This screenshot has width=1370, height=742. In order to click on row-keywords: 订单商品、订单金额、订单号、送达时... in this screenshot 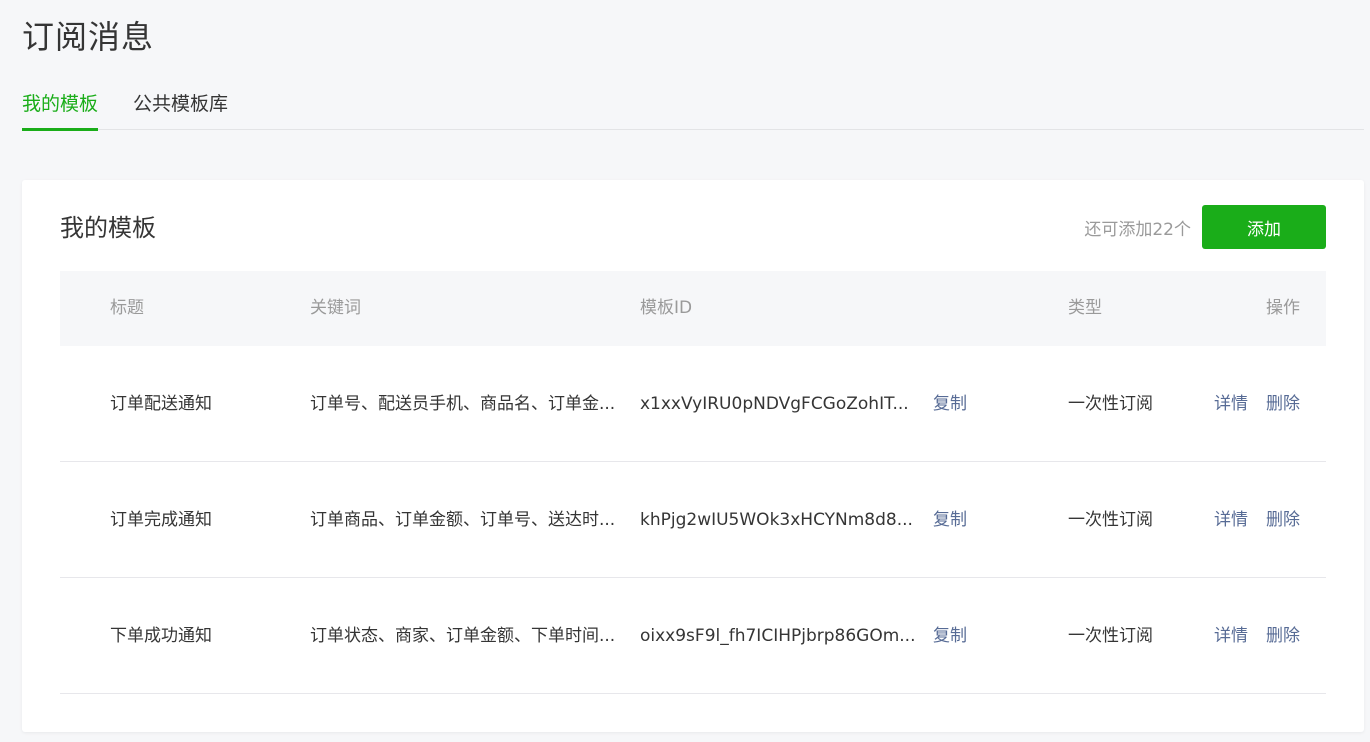, I will do `click(463, 520)`.